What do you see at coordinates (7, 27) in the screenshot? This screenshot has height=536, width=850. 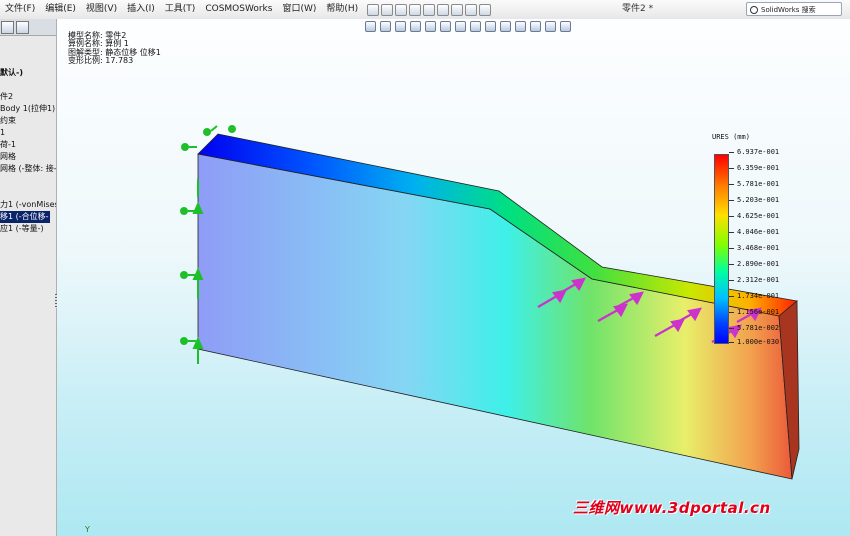 I see `tab-feature-tree-icon` at bounding box center [7, 27].